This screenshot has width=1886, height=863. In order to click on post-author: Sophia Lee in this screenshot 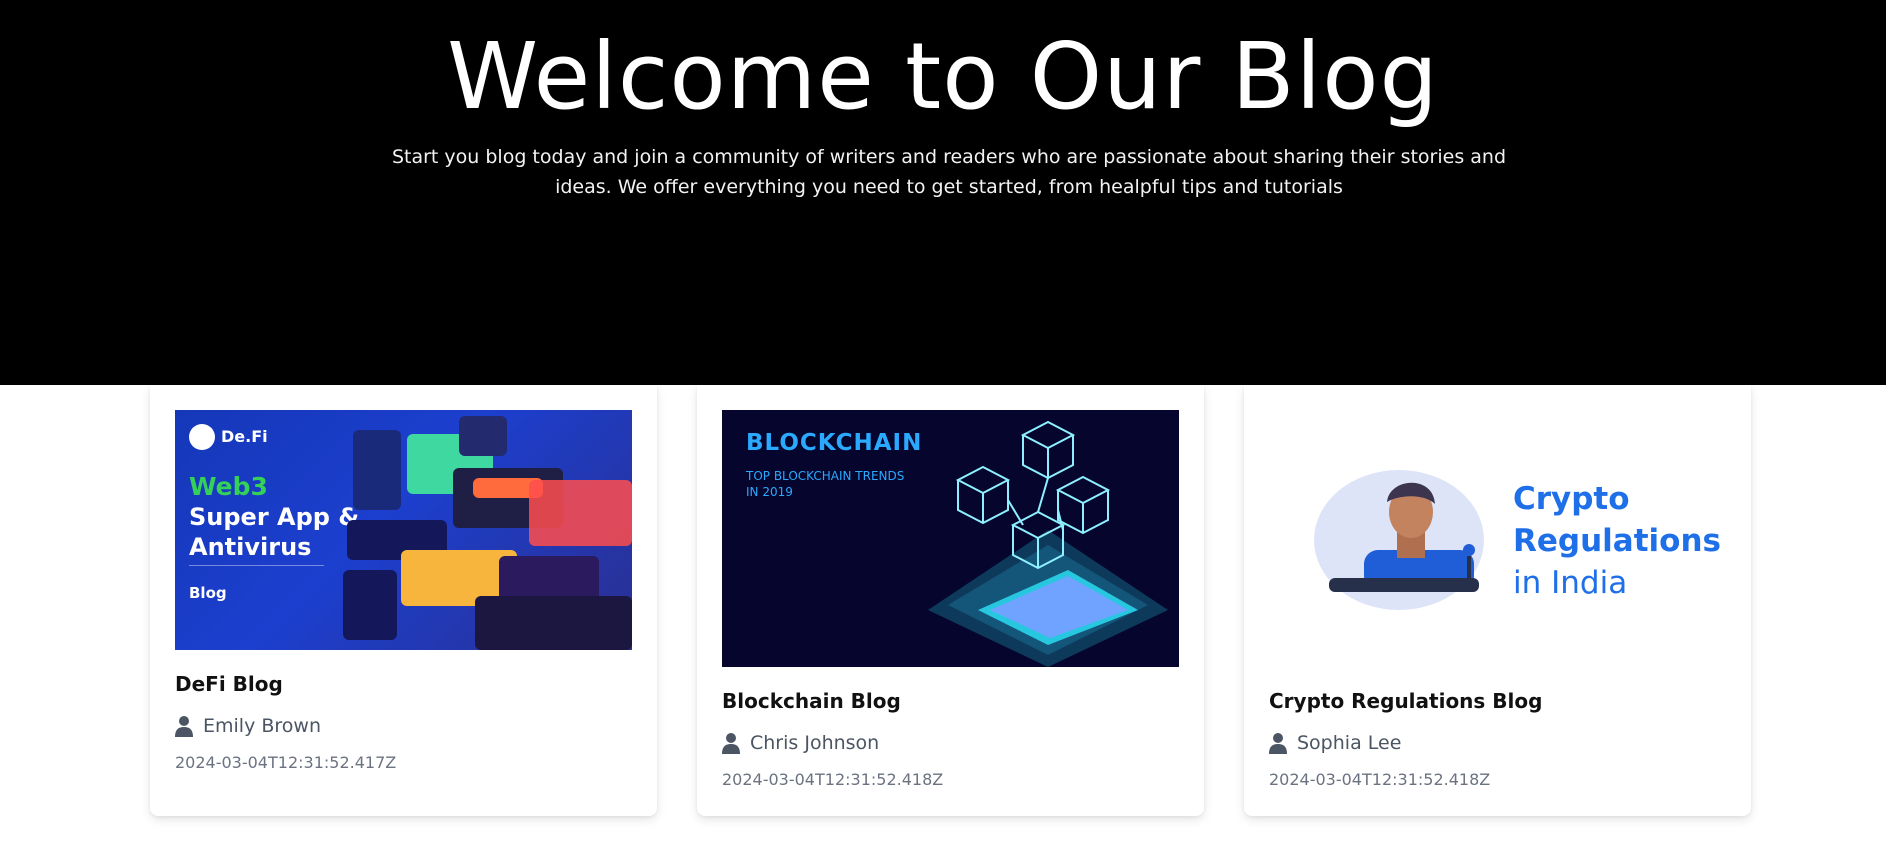, I will do `click(1335, 743)`.